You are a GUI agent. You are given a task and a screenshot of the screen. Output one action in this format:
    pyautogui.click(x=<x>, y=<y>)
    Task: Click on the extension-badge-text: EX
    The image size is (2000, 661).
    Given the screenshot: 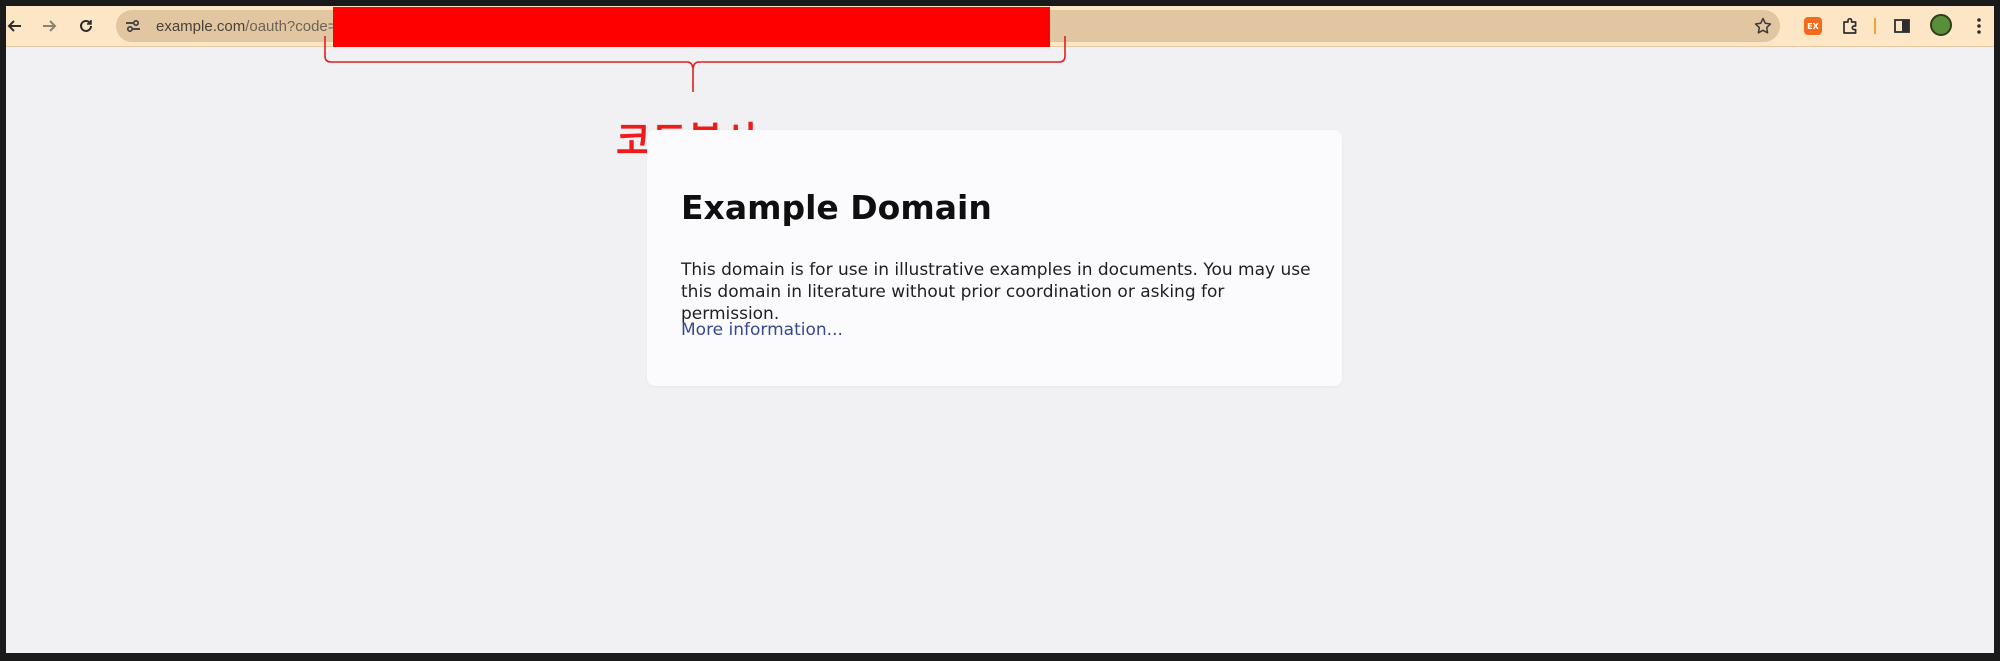 What is the action you would take?
    pyautogui.click(x=1813, y=26)
    